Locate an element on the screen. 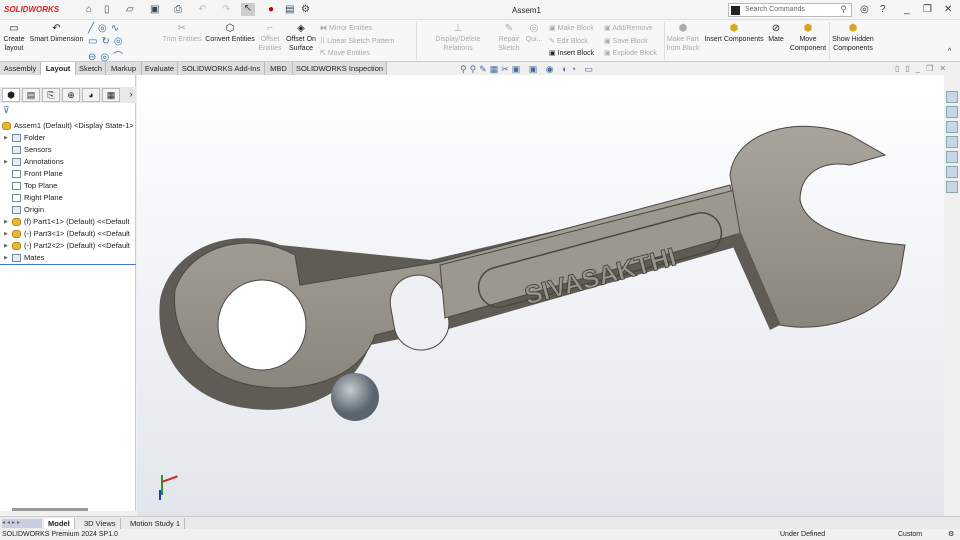 The height and width of the screenshot is (540, 960). tab-markup: Markup is located at coordinates (124, 68).